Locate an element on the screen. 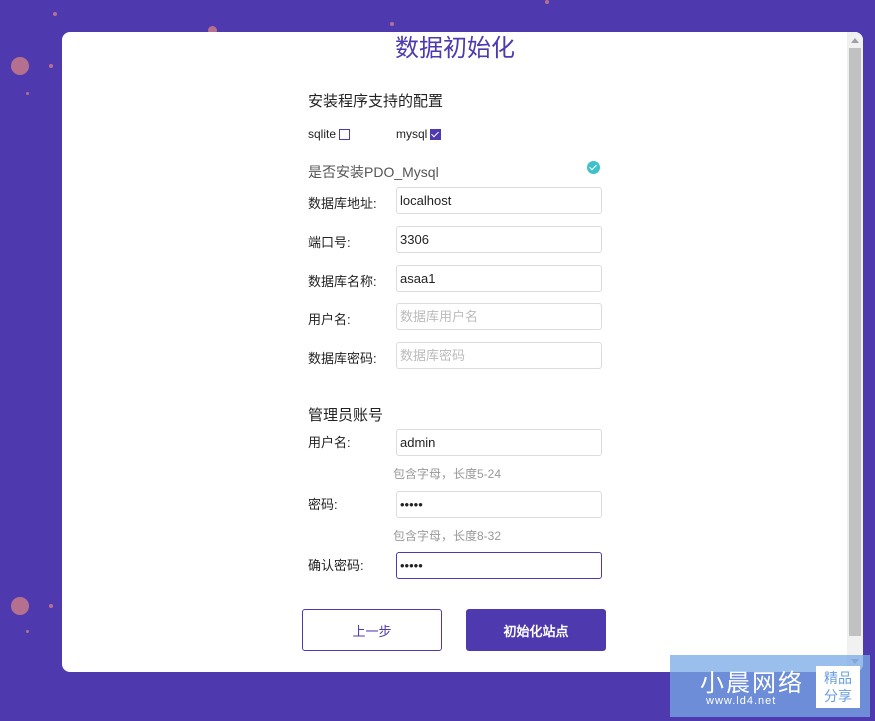 This screenshot has height=721, width=875. confirm-password-label: 确认密码: is located at coordinates (336, 565).